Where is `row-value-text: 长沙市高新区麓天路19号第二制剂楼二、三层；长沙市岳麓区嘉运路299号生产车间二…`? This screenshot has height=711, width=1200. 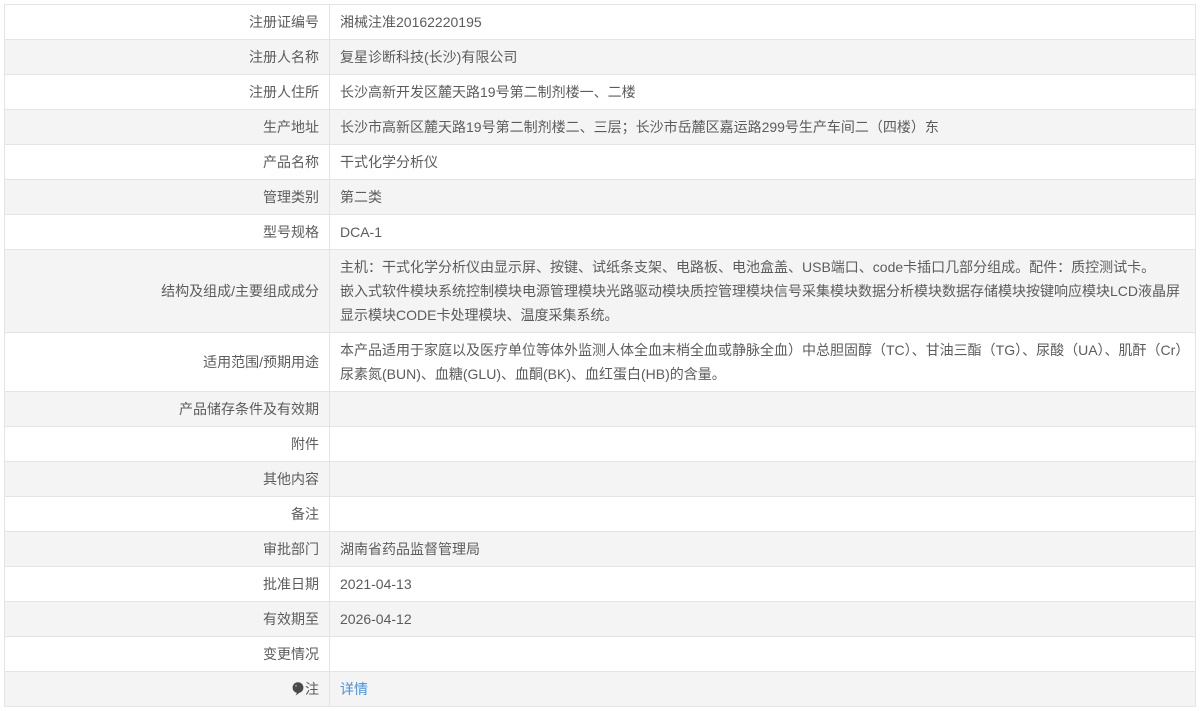 row-value-text: 长沙市高新区麓天路19号第二制剂楼二、三层；长沙市岳麓区嘉运路299号生产车间二… is located at coordinates (639, 127).